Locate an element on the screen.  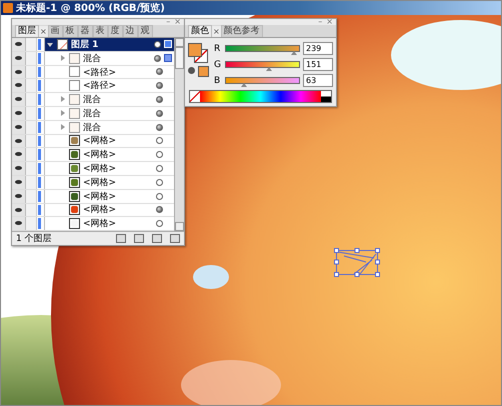
layer-row: 混合 is located at coordinates (109, 58).